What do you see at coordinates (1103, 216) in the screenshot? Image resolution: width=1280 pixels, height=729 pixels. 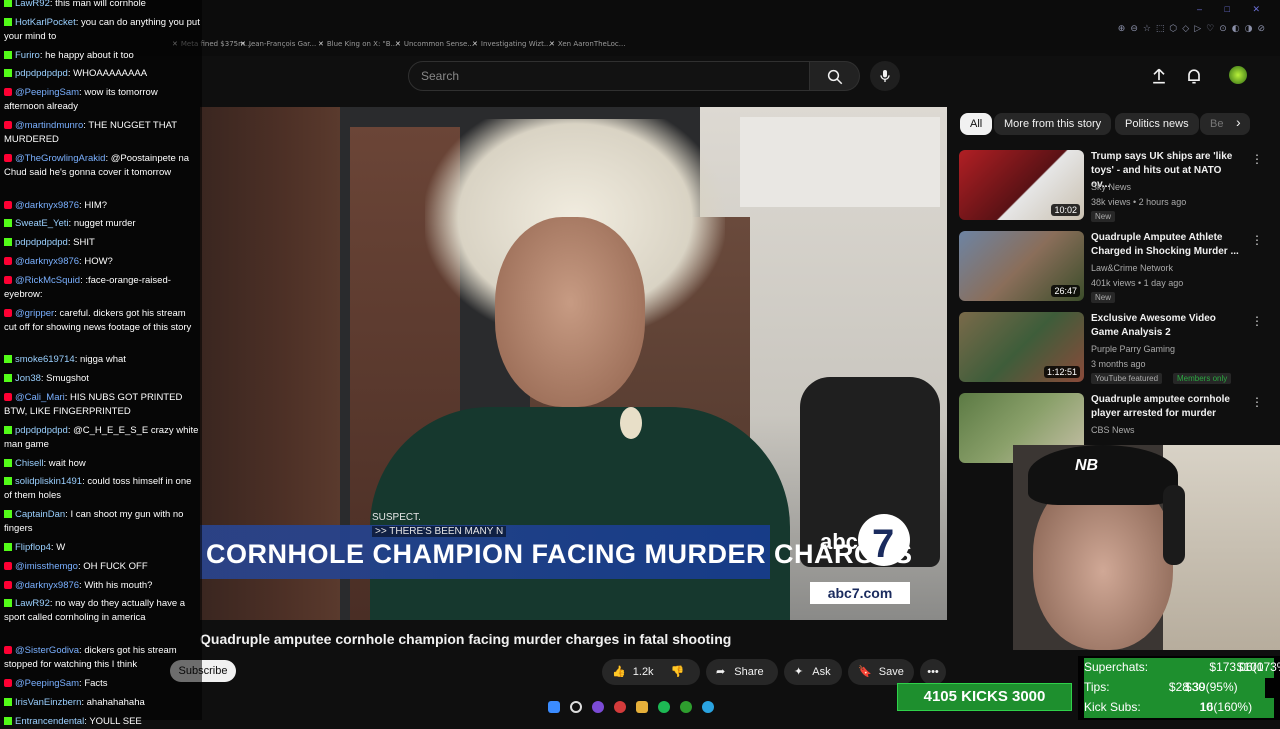 I see `new-badge: New` at bounding box center [1103, 216].